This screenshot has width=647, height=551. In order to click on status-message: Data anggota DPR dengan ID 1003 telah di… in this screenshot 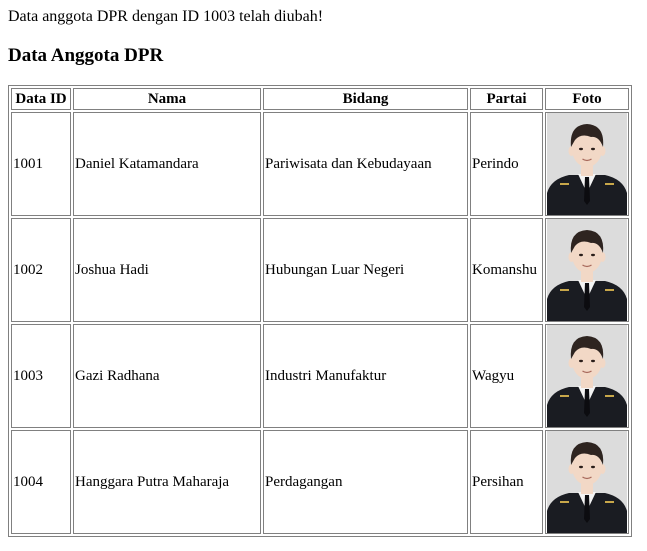, I will do `click(166, 16)`.